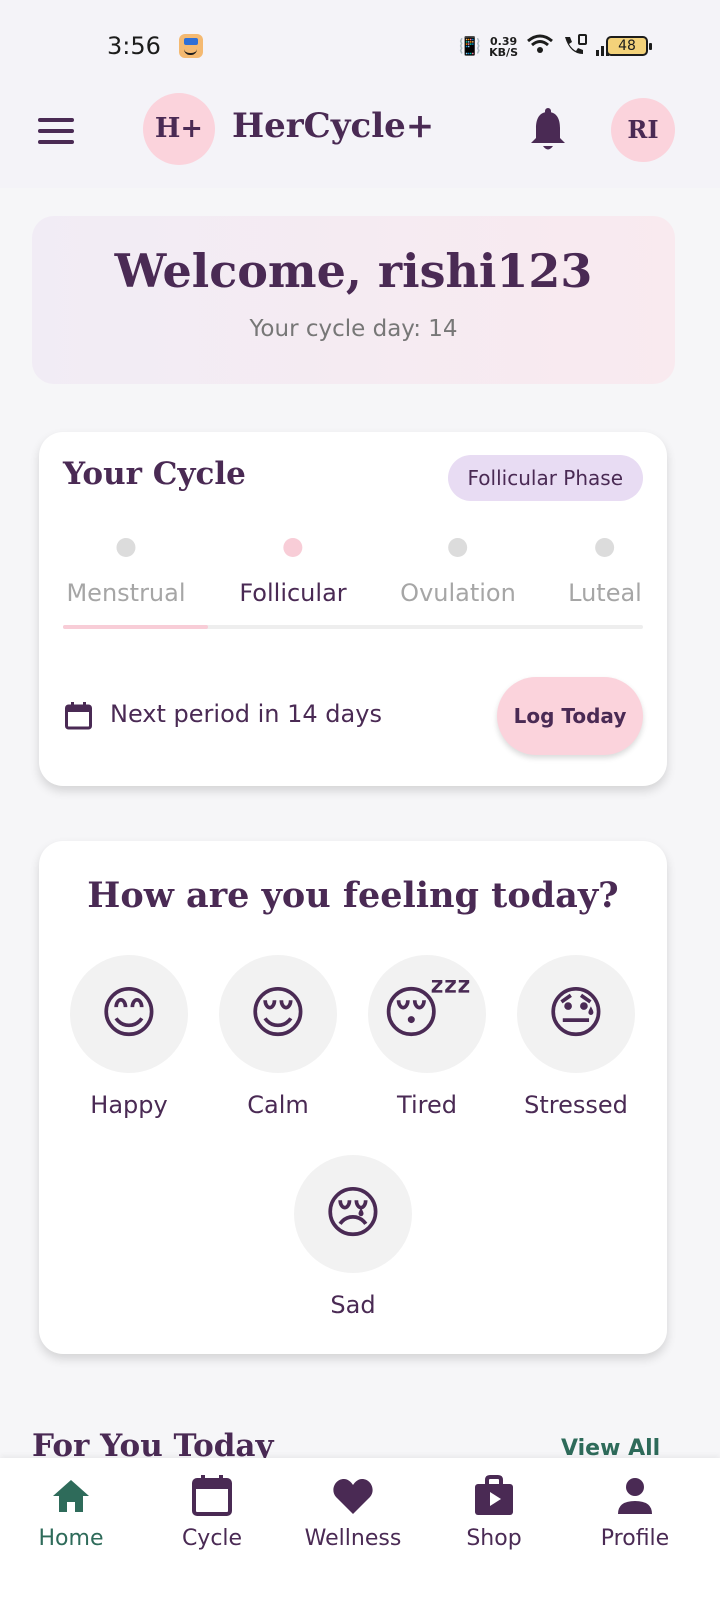 This screenshot has width=720, height=1600. I want to click on network-speed-value: 0.39, so click(504, 41).